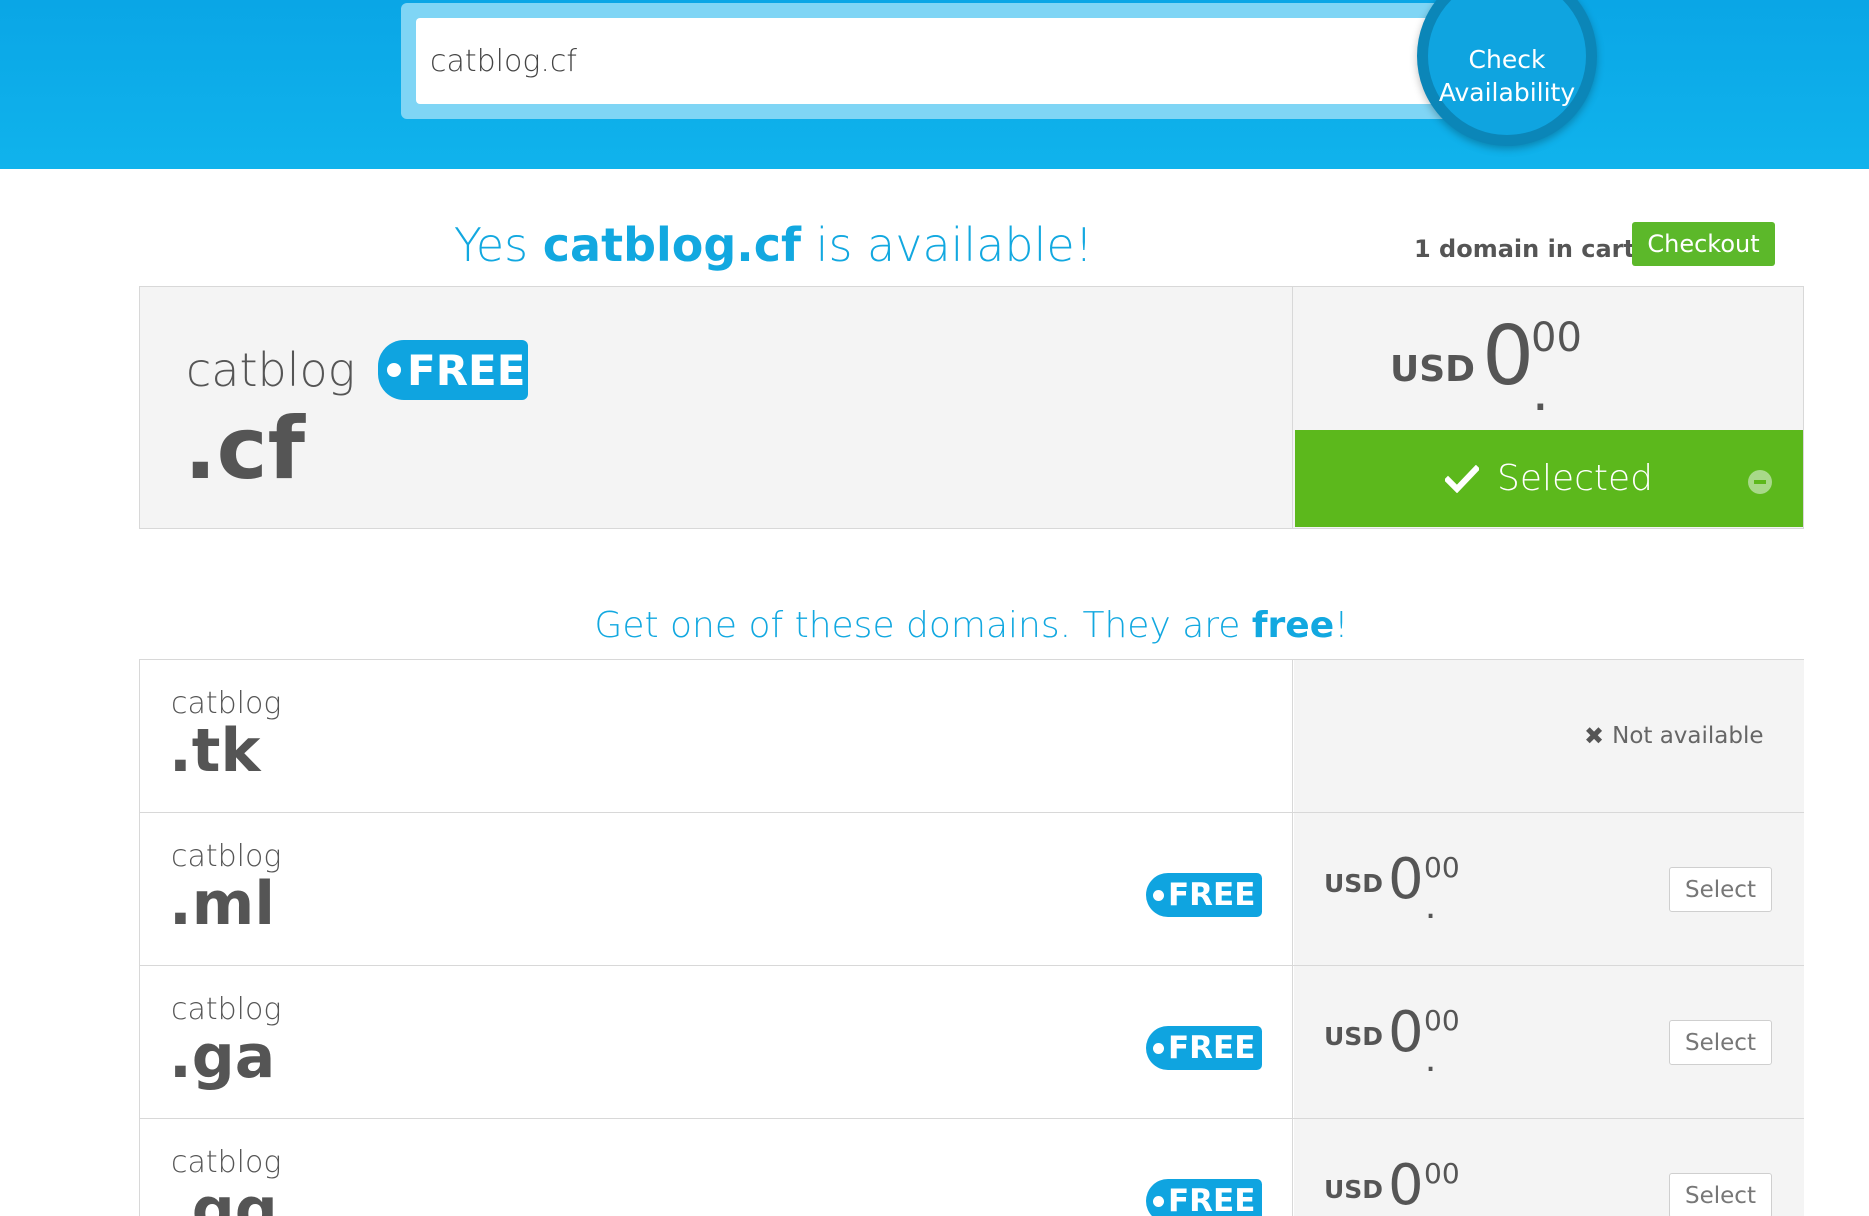 This screenshot has width=1869, height=1216. What do you see at coordinates (1688, 736) in the screenshot?
I see `status-label: Not available` at bounding box center [1688, 736].